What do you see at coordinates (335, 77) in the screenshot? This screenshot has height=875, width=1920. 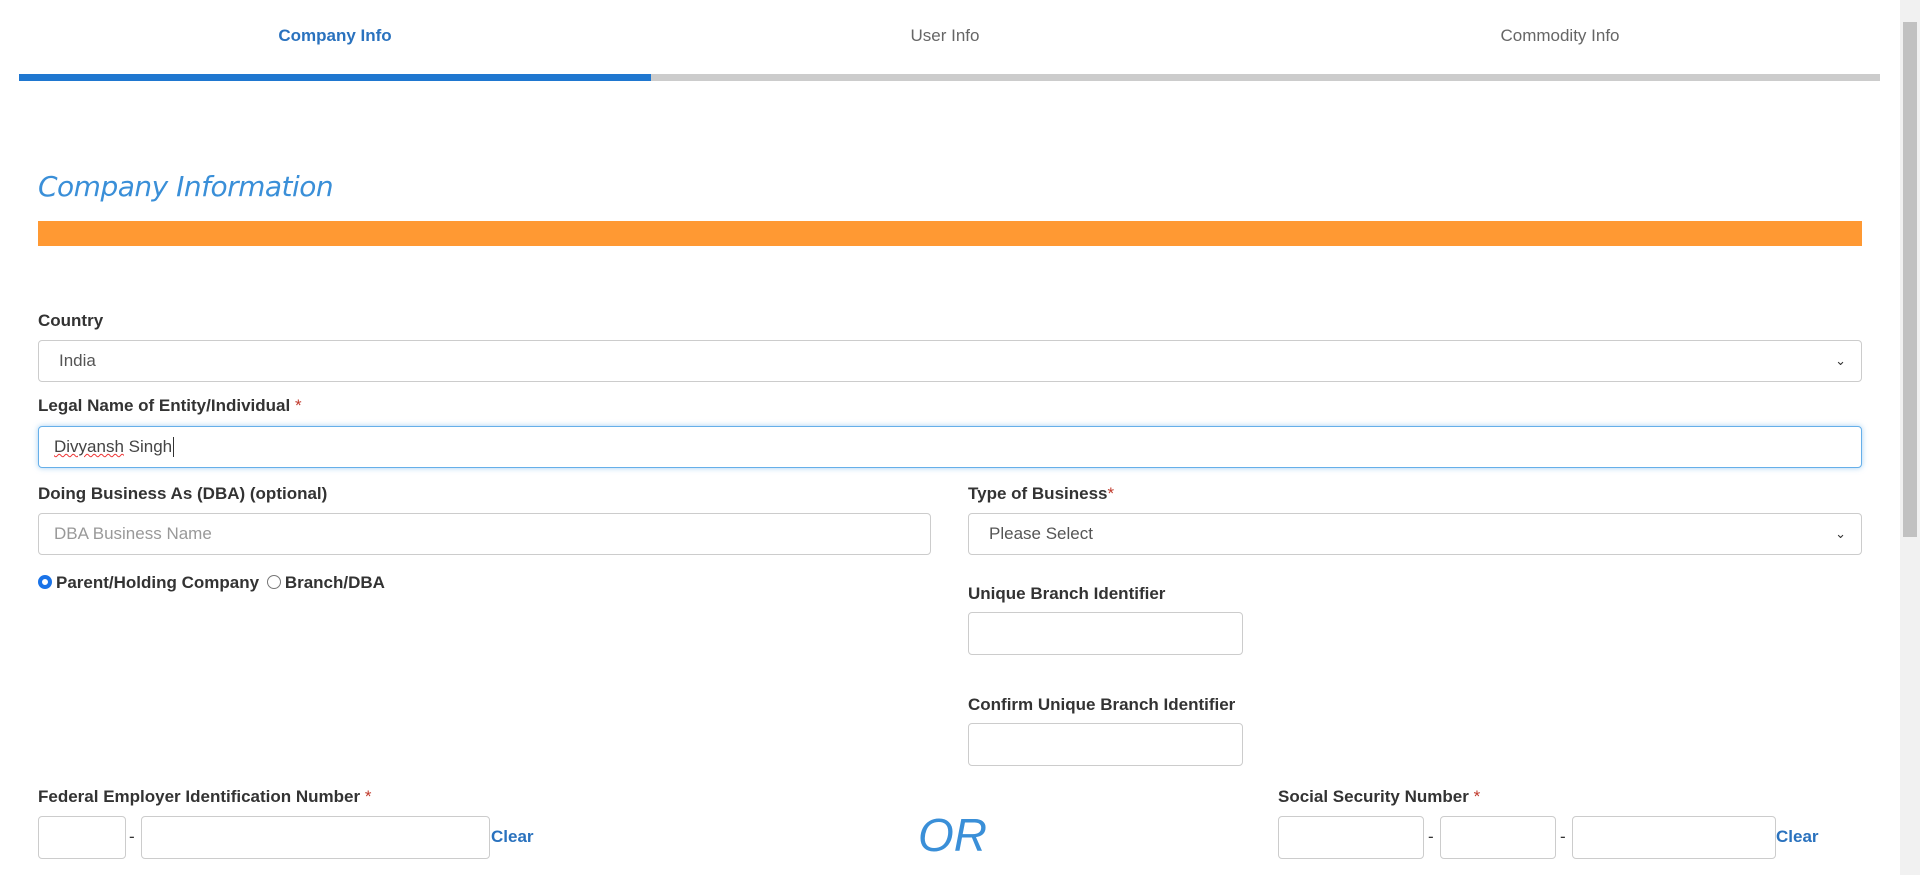 I see `progress-fill` at bounding box center [335, 77].